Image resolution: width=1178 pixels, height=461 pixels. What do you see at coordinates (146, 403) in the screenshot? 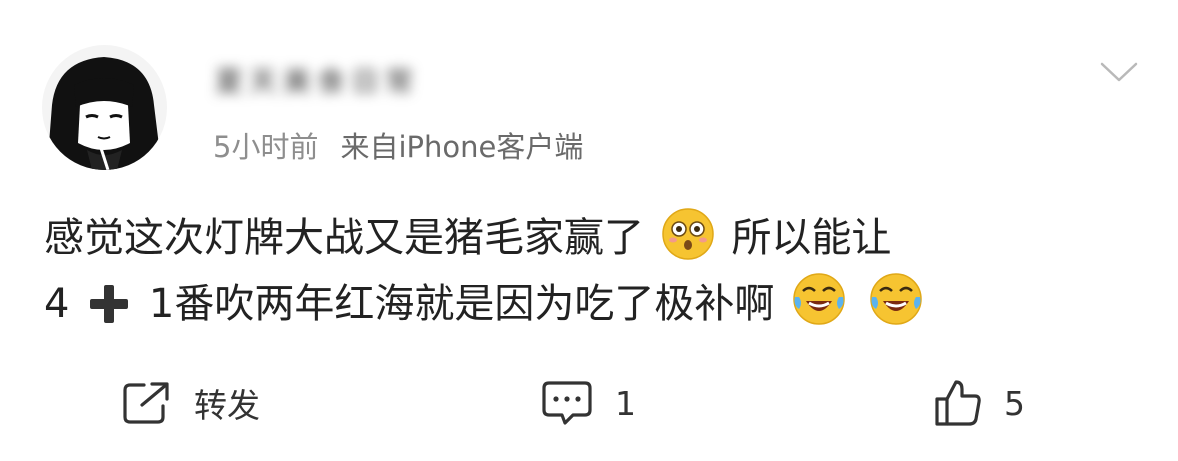
I see `share-icon` at bounding box center [146, 403].